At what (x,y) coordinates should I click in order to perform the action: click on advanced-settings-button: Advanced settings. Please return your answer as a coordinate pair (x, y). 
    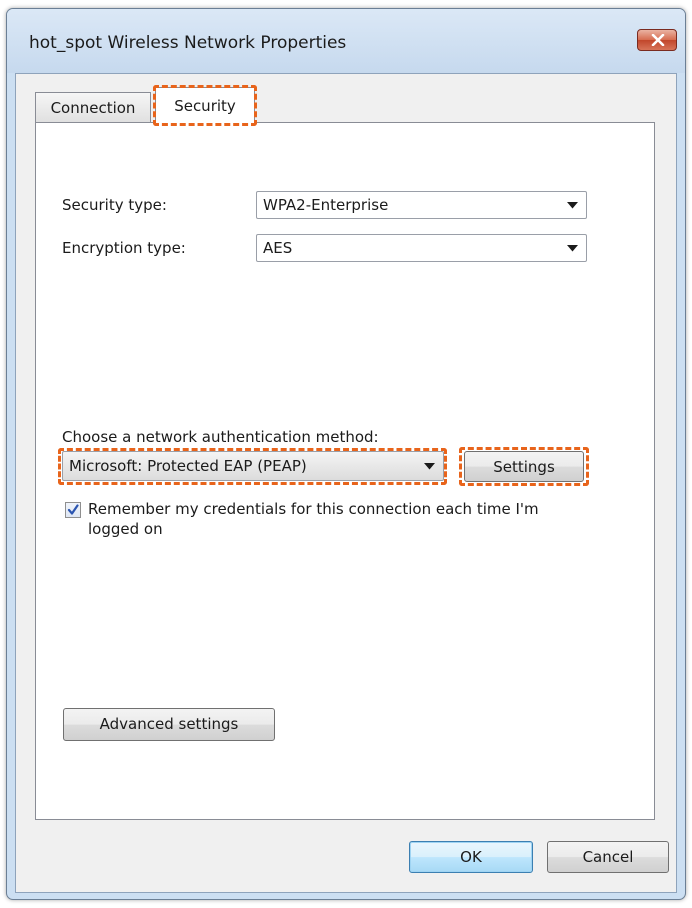
    Looking at the image, I should click on (169, 724).